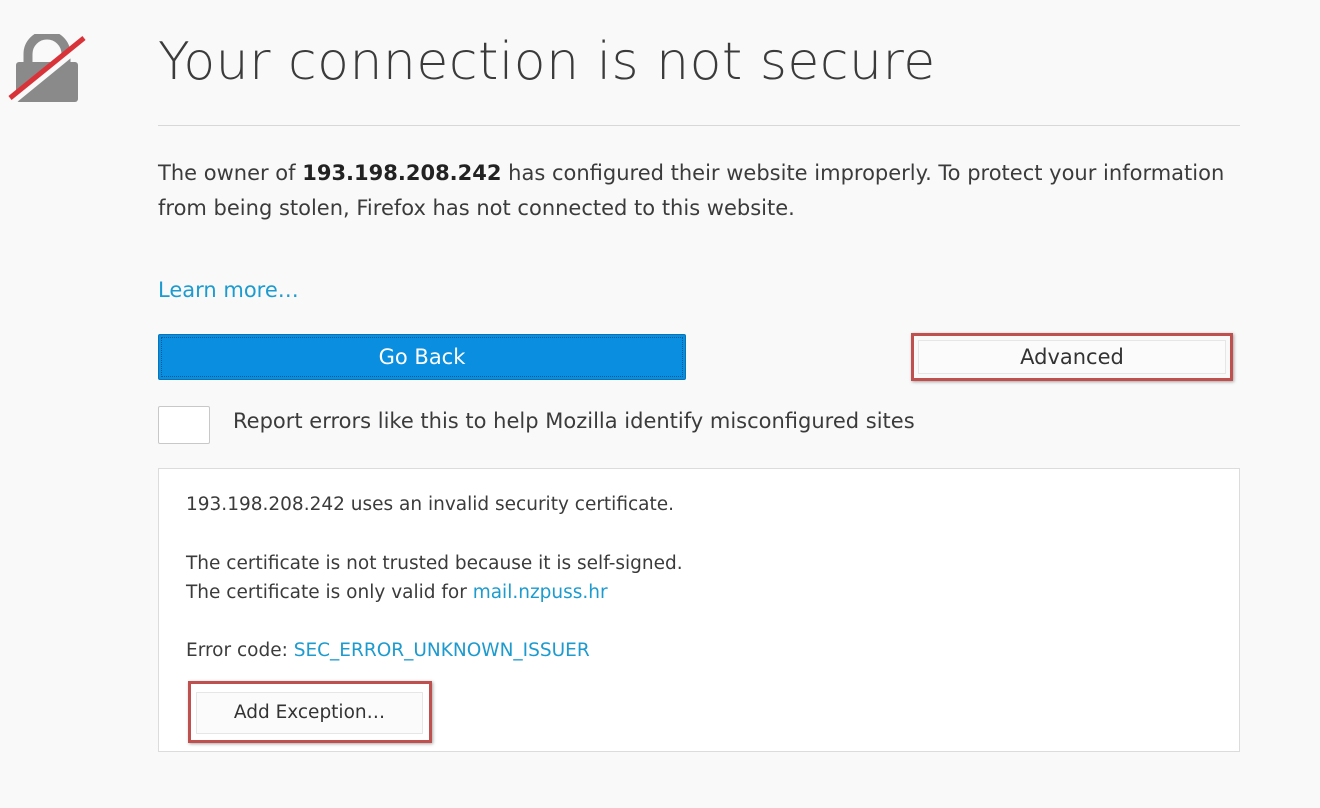 This screenshot has height=808, width=1320. I want to click on error-code-prefix: Error code:, so click(240, 650).